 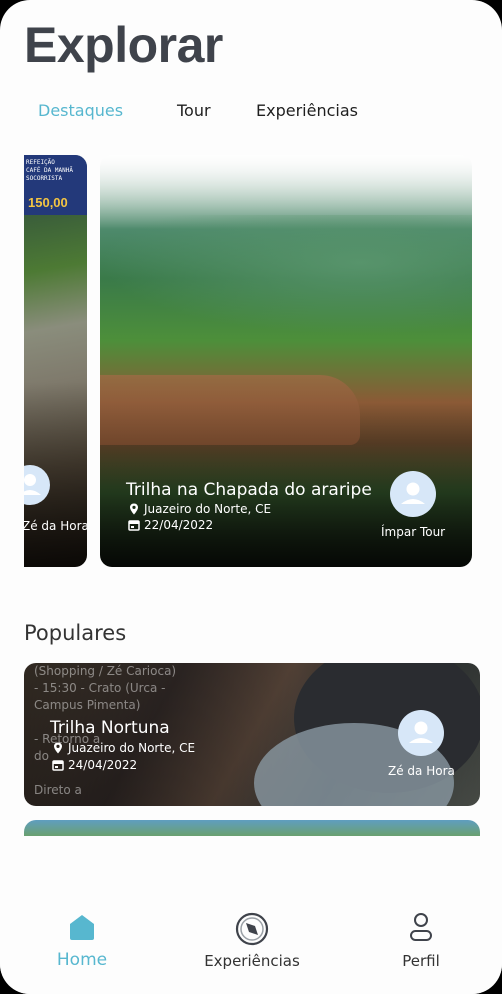 What do you see at coordinates (252, 840) in the screenshot?
I see `popular-card-next` at bounding box center [252, 840].